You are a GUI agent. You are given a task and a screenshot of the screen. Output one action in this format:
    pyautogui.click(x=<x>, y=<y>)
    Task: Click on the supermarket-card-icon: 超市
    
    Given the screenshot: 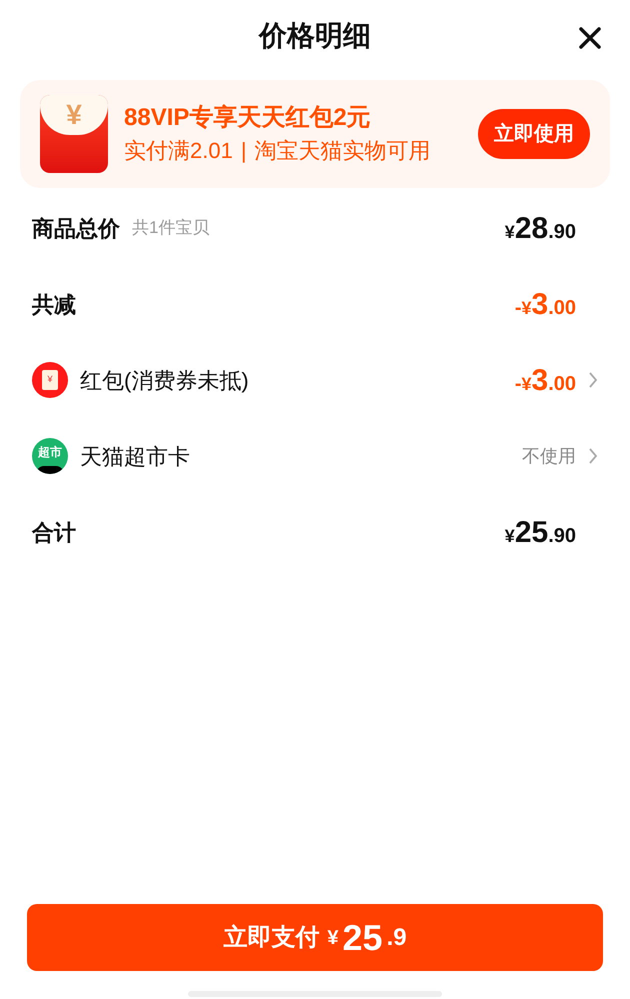 What is the action you would take?
    pyautogui.click(x=50, y=456)
    